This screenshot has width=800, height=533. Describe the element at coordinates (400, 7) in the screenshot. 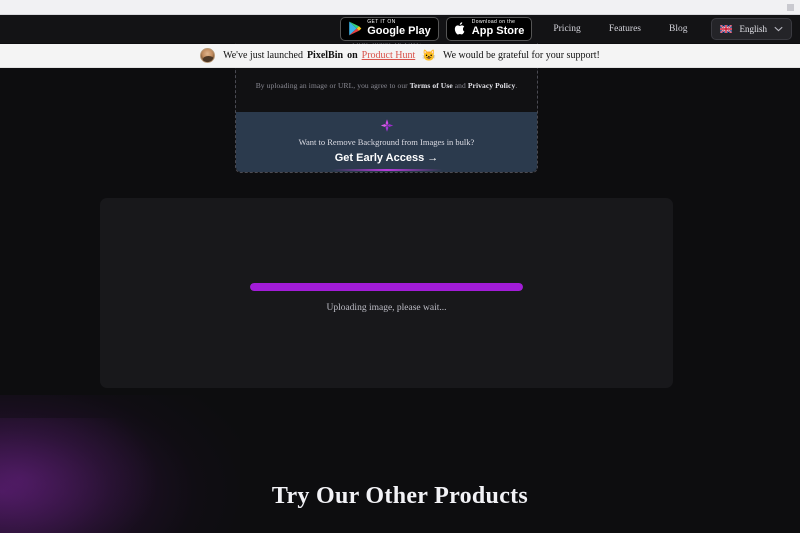

I see `browser-chrome-strip` at that location.